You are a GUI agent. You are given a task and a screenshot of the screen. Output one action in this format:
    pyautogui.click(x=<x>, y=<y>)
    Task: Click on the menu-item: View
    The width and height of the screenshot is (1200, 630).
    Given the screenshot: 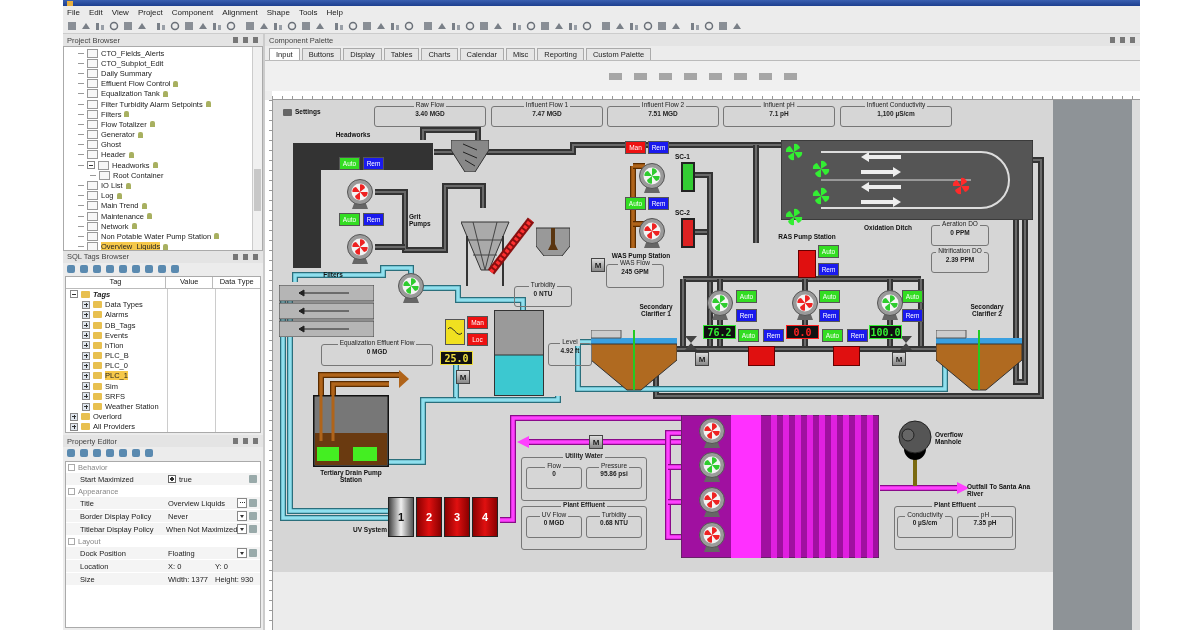 What is the action you would take?
    pyautogui.click(x=120, y=12)
    